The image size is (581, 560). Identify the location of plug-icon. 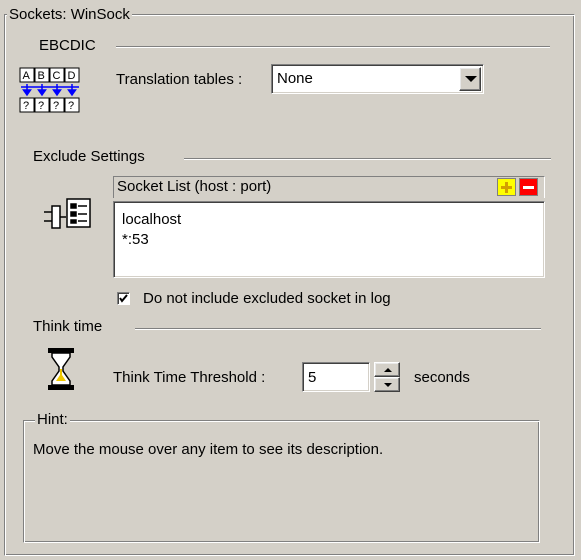
(70, 215).